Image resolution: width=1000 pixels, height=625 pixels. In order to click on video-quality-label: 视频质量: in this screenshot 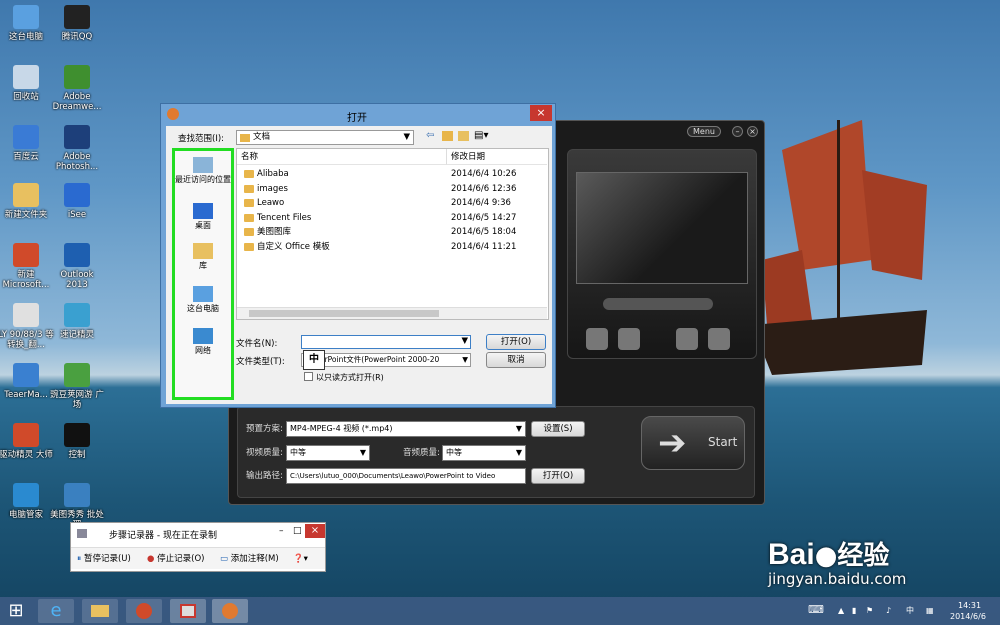, I will do `click(264, 453)`.